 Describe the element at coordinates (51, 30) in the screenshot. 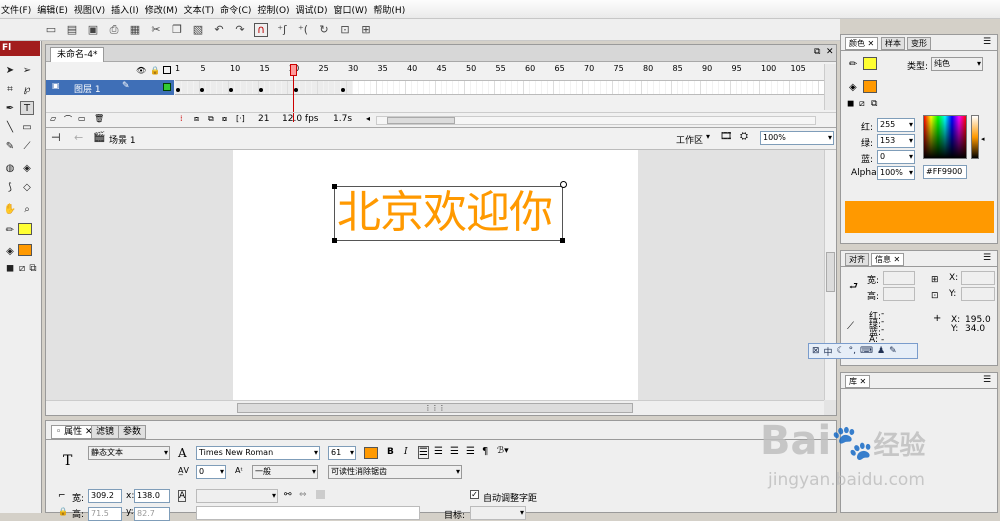

I see `new-file-icon: ▭` at that location.